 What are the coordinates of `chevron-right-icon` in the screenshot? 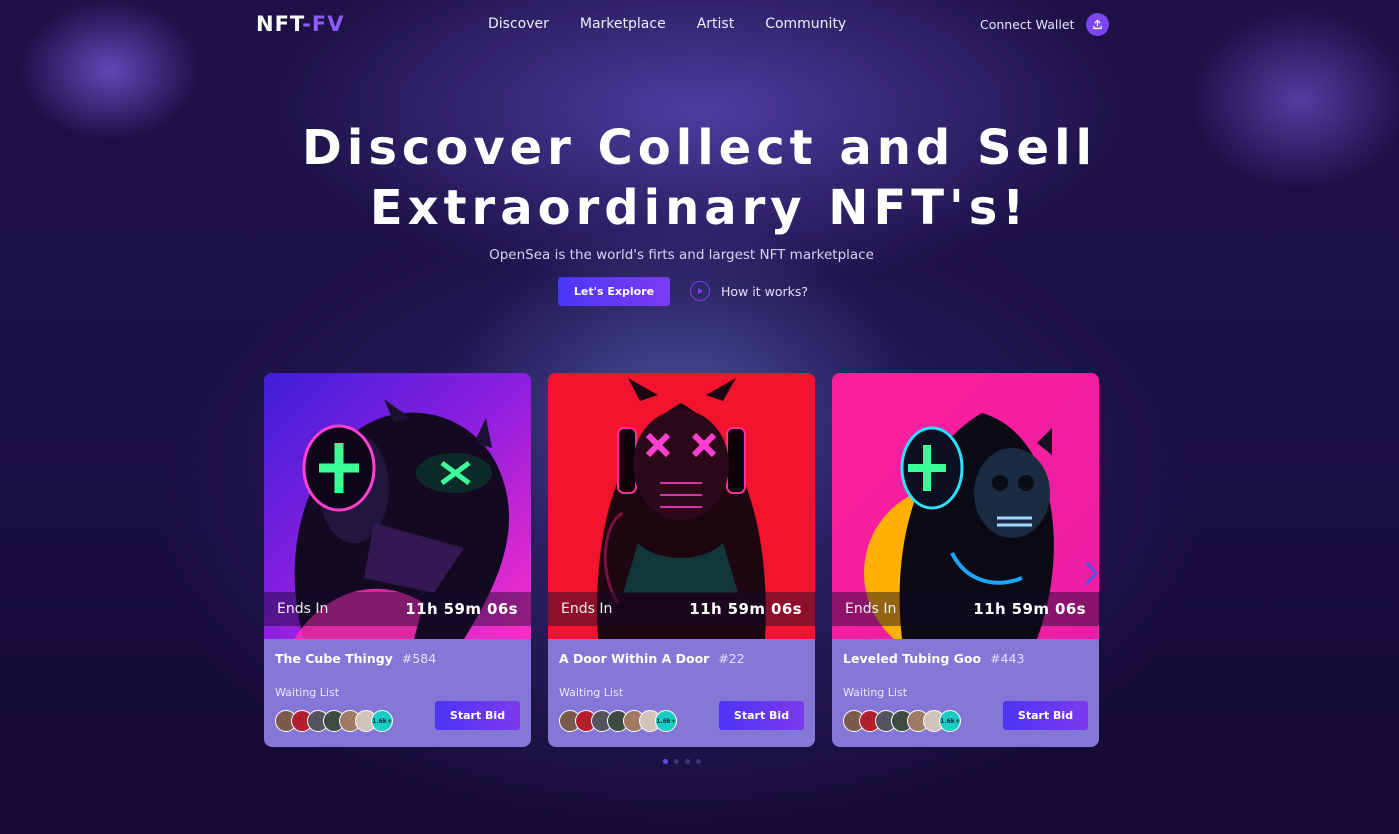 It's located at (1092, 573).